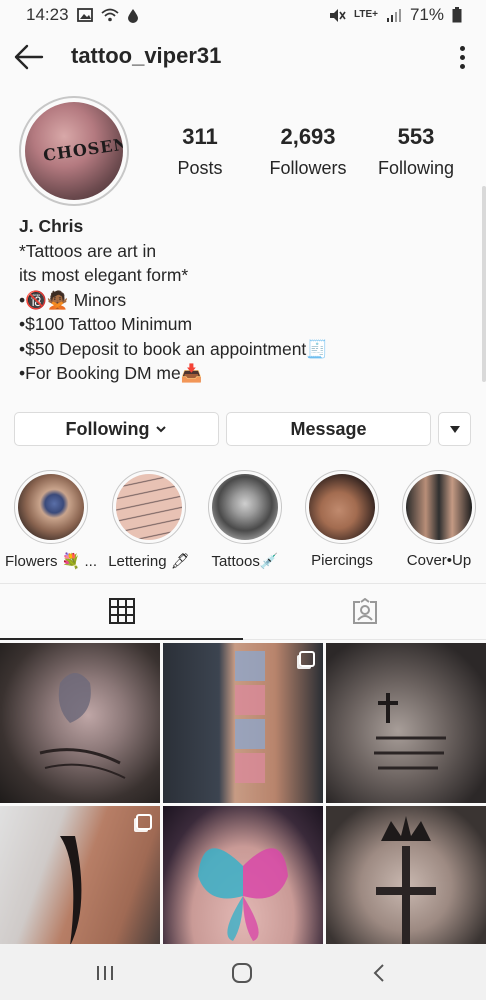  I want to click on dropdown-arrow-icon, so click(454, 429).